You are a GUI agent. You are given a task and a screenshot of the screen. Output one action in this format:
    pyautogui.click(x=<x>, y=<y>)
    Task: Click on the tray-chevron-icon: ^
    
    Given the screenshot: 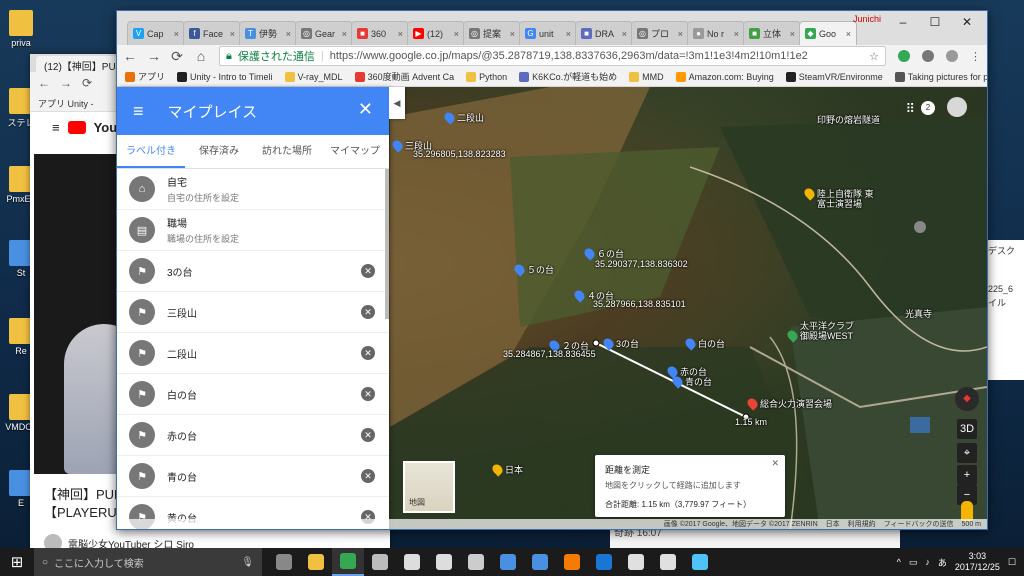 What is the action you would take?
    pyautogui.click(x=899, y=562)
    